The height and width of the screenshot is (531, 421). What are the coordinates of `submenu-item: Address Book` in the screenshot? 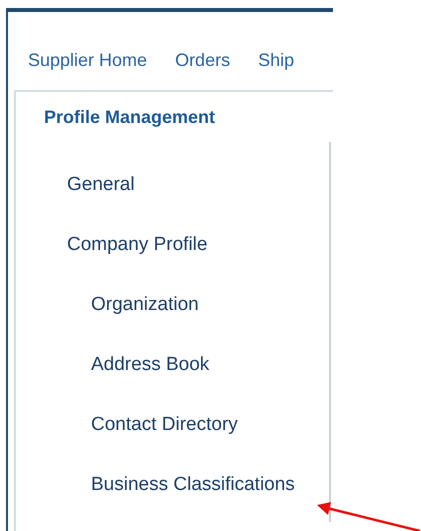 It's located at (150, 365).